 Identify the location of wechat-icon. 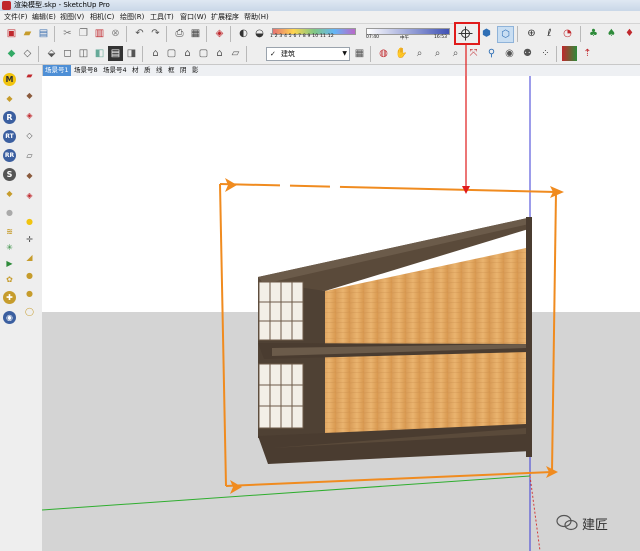
(567, 522).